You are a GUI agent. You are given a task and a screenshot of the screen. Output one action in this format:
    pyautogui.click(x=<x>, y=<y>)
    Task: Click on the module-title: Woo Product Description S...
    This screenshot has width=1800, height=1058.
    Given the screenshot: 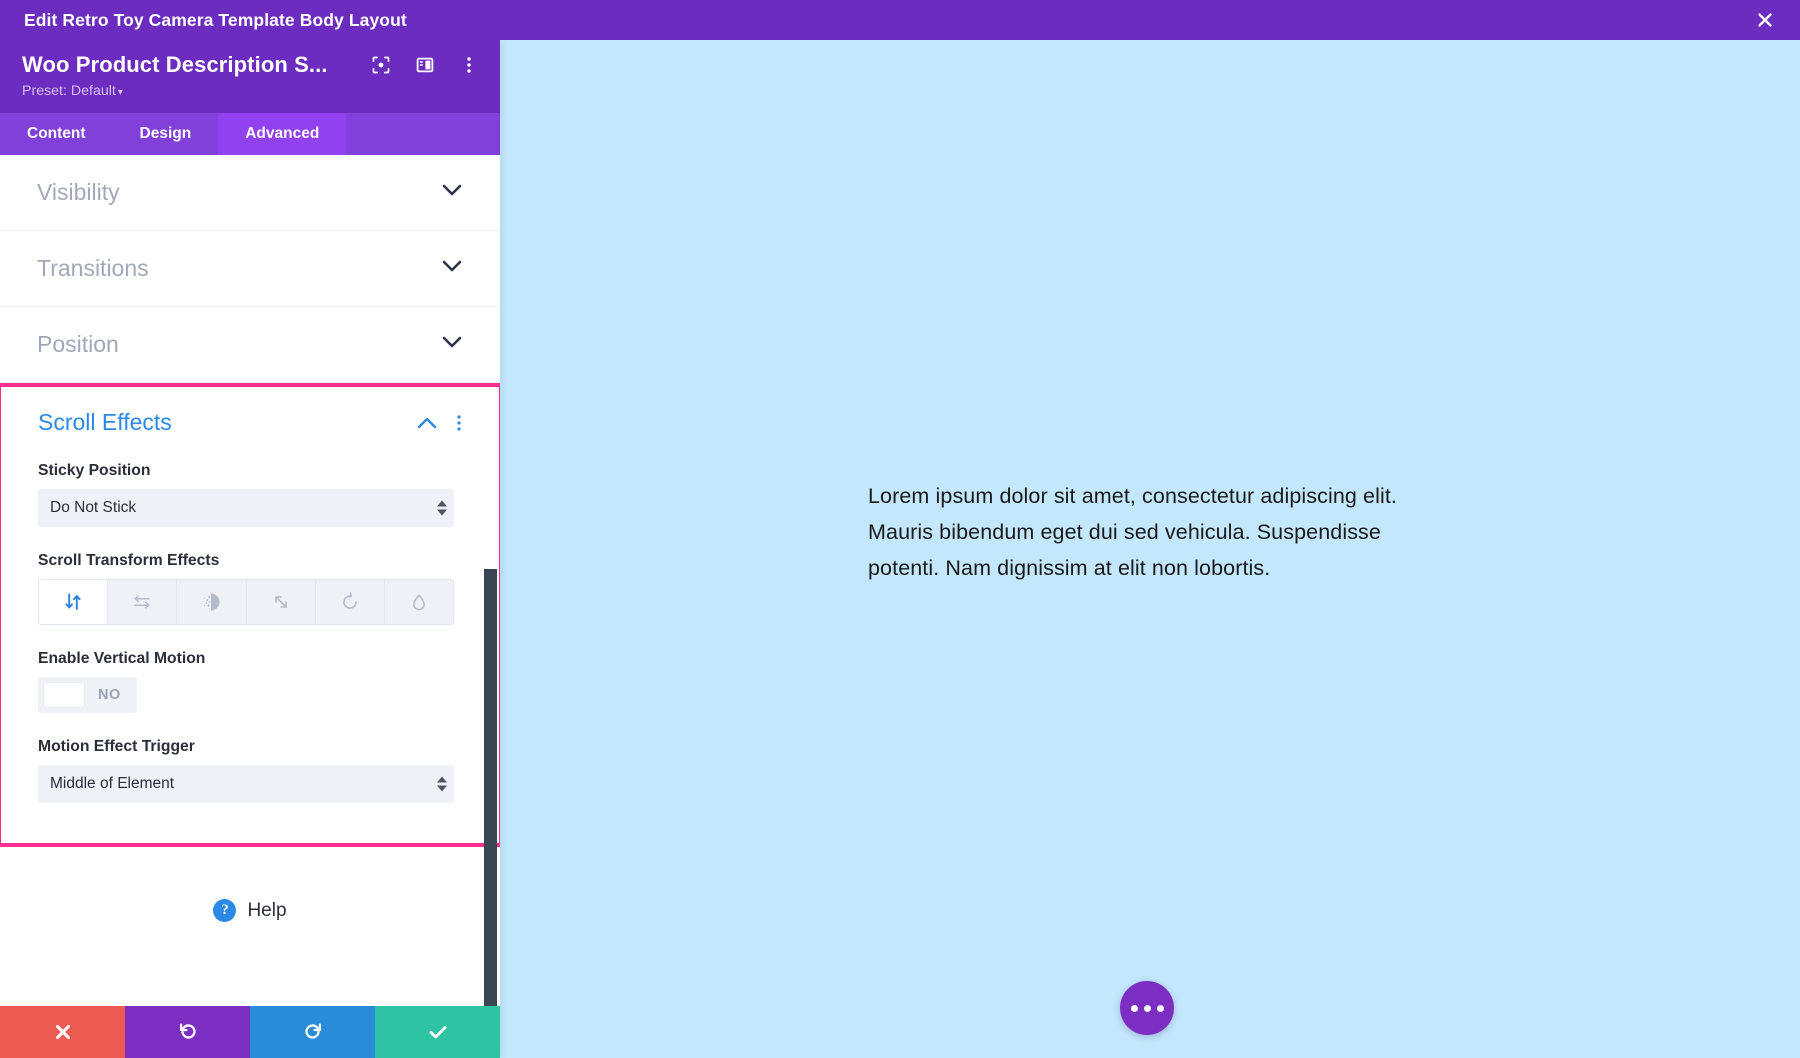 What is the action you would take?
    pyautogui.click(x=175, y=64)
    